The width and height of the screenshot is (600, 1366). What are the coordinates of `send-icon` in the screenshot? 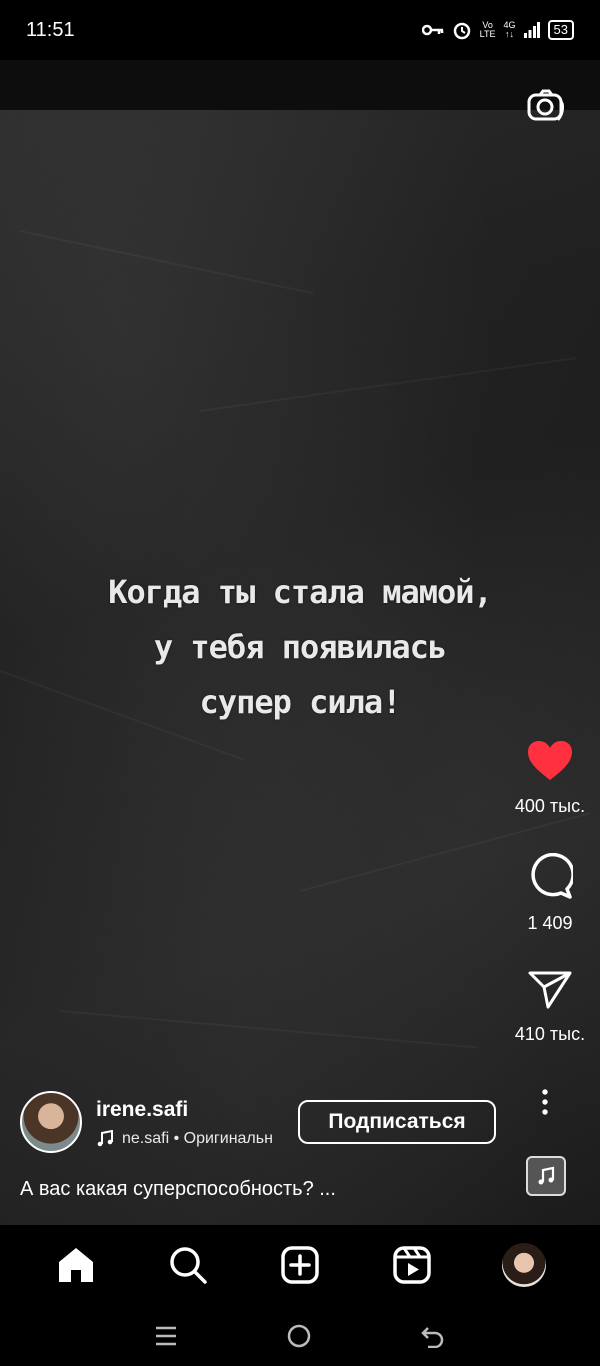 It's located at (550, 990).